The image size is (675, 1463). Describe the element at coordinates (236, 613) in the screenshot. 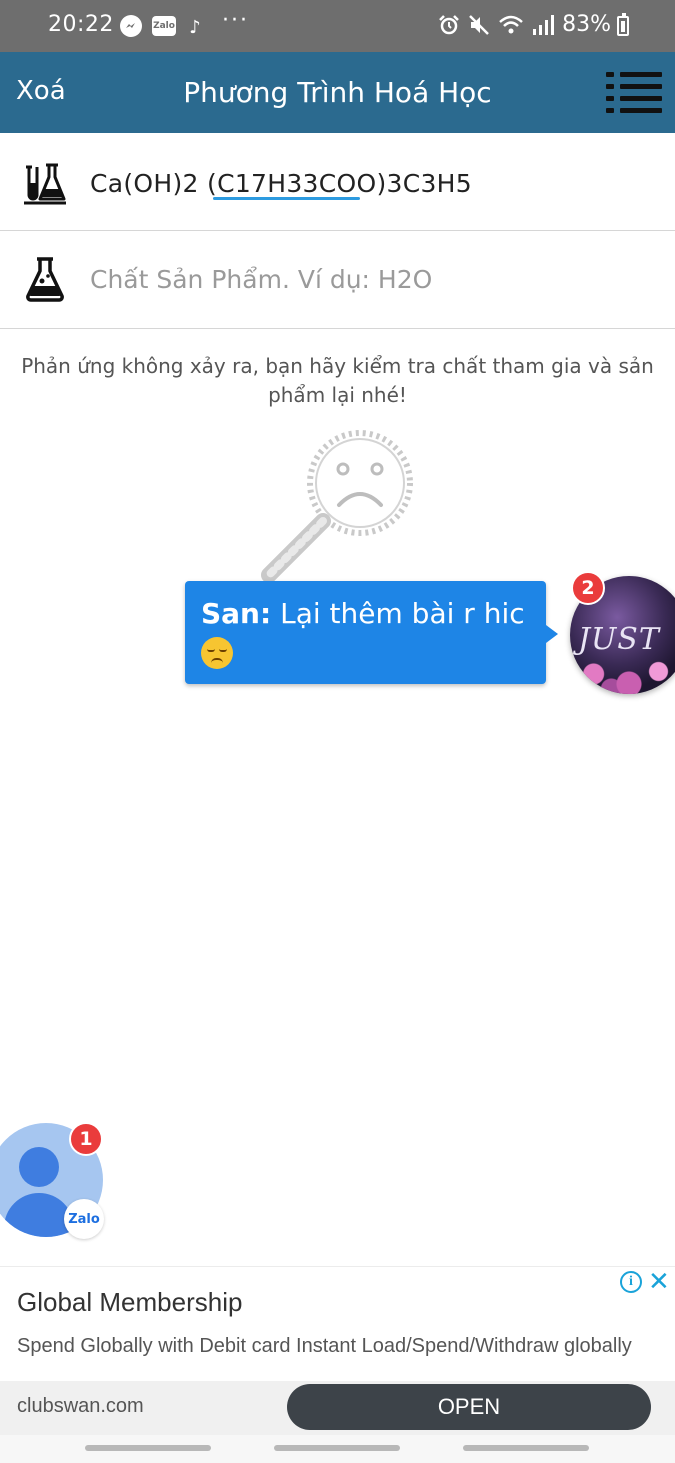

I see `chat-sender: San:` at that location.